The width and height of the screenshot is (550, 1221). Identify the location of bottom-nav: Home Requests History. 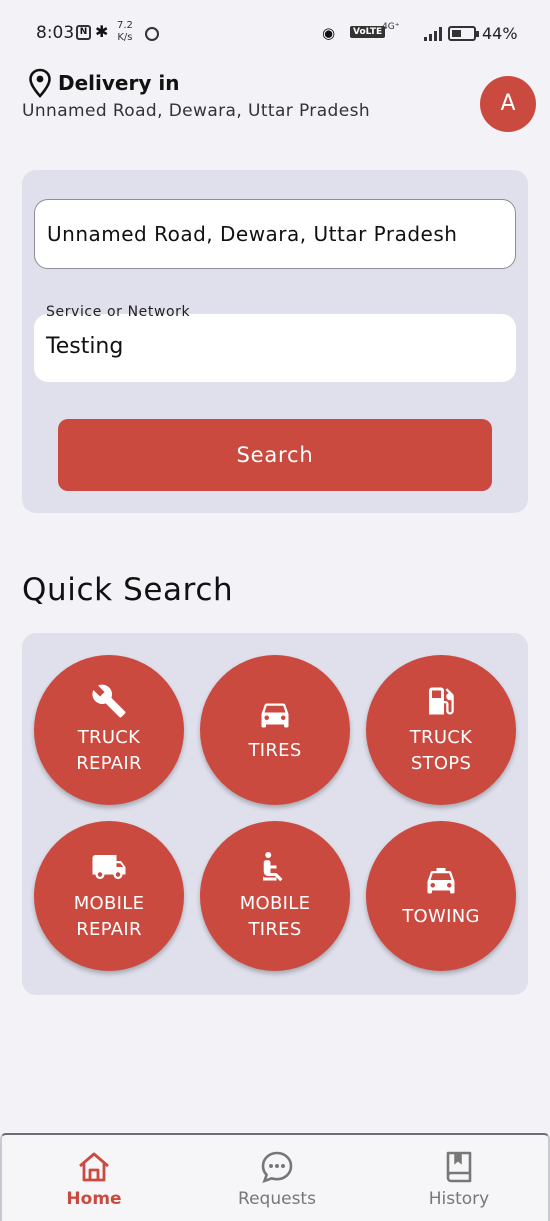
(275, 1177).